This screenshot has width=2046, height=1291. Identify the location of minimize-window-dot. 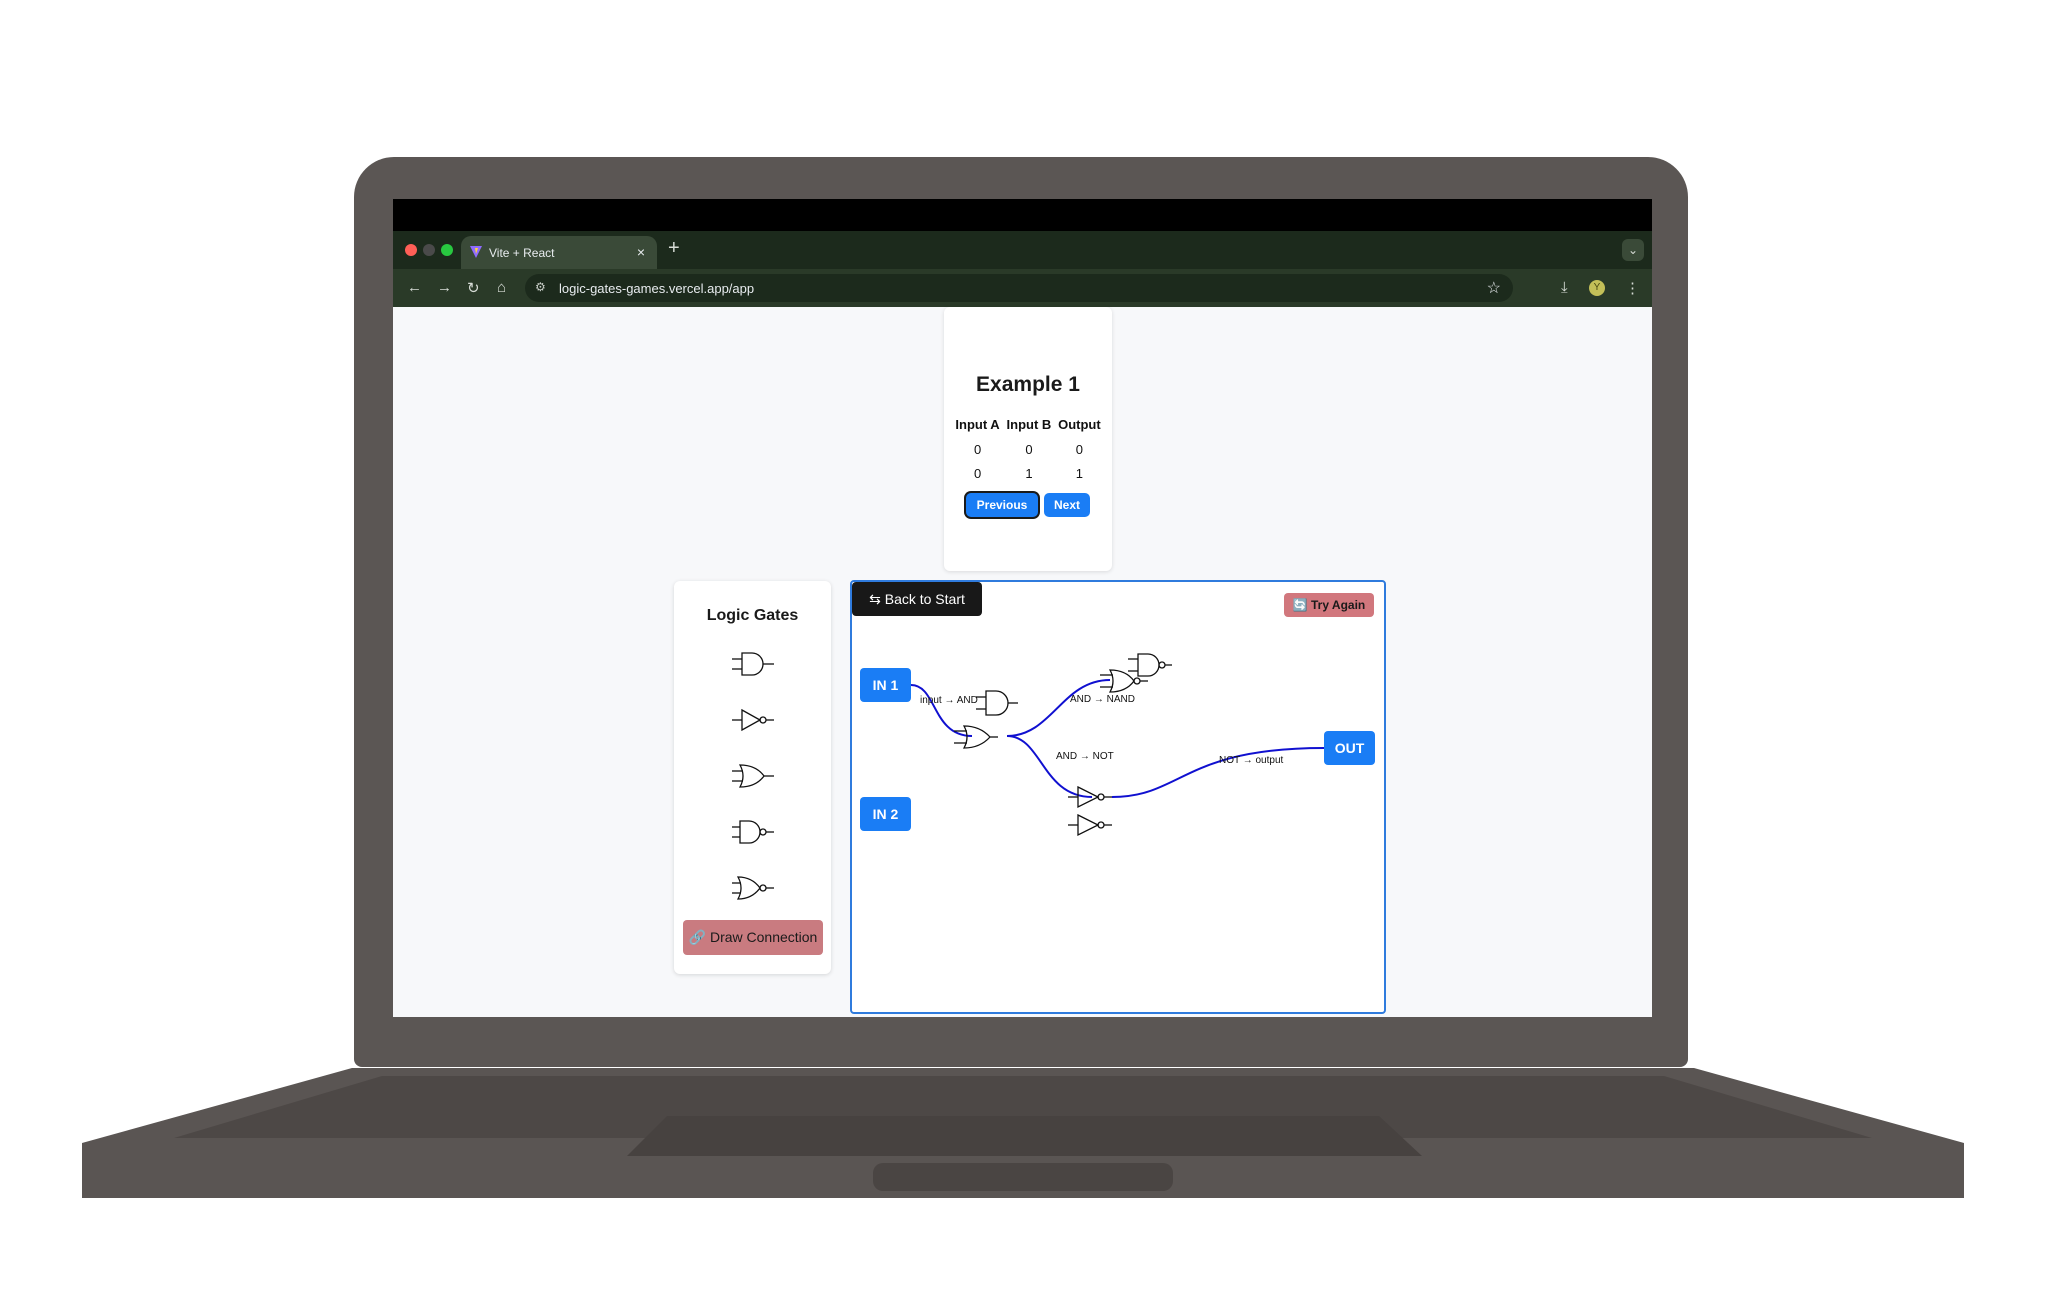
(429, 250).